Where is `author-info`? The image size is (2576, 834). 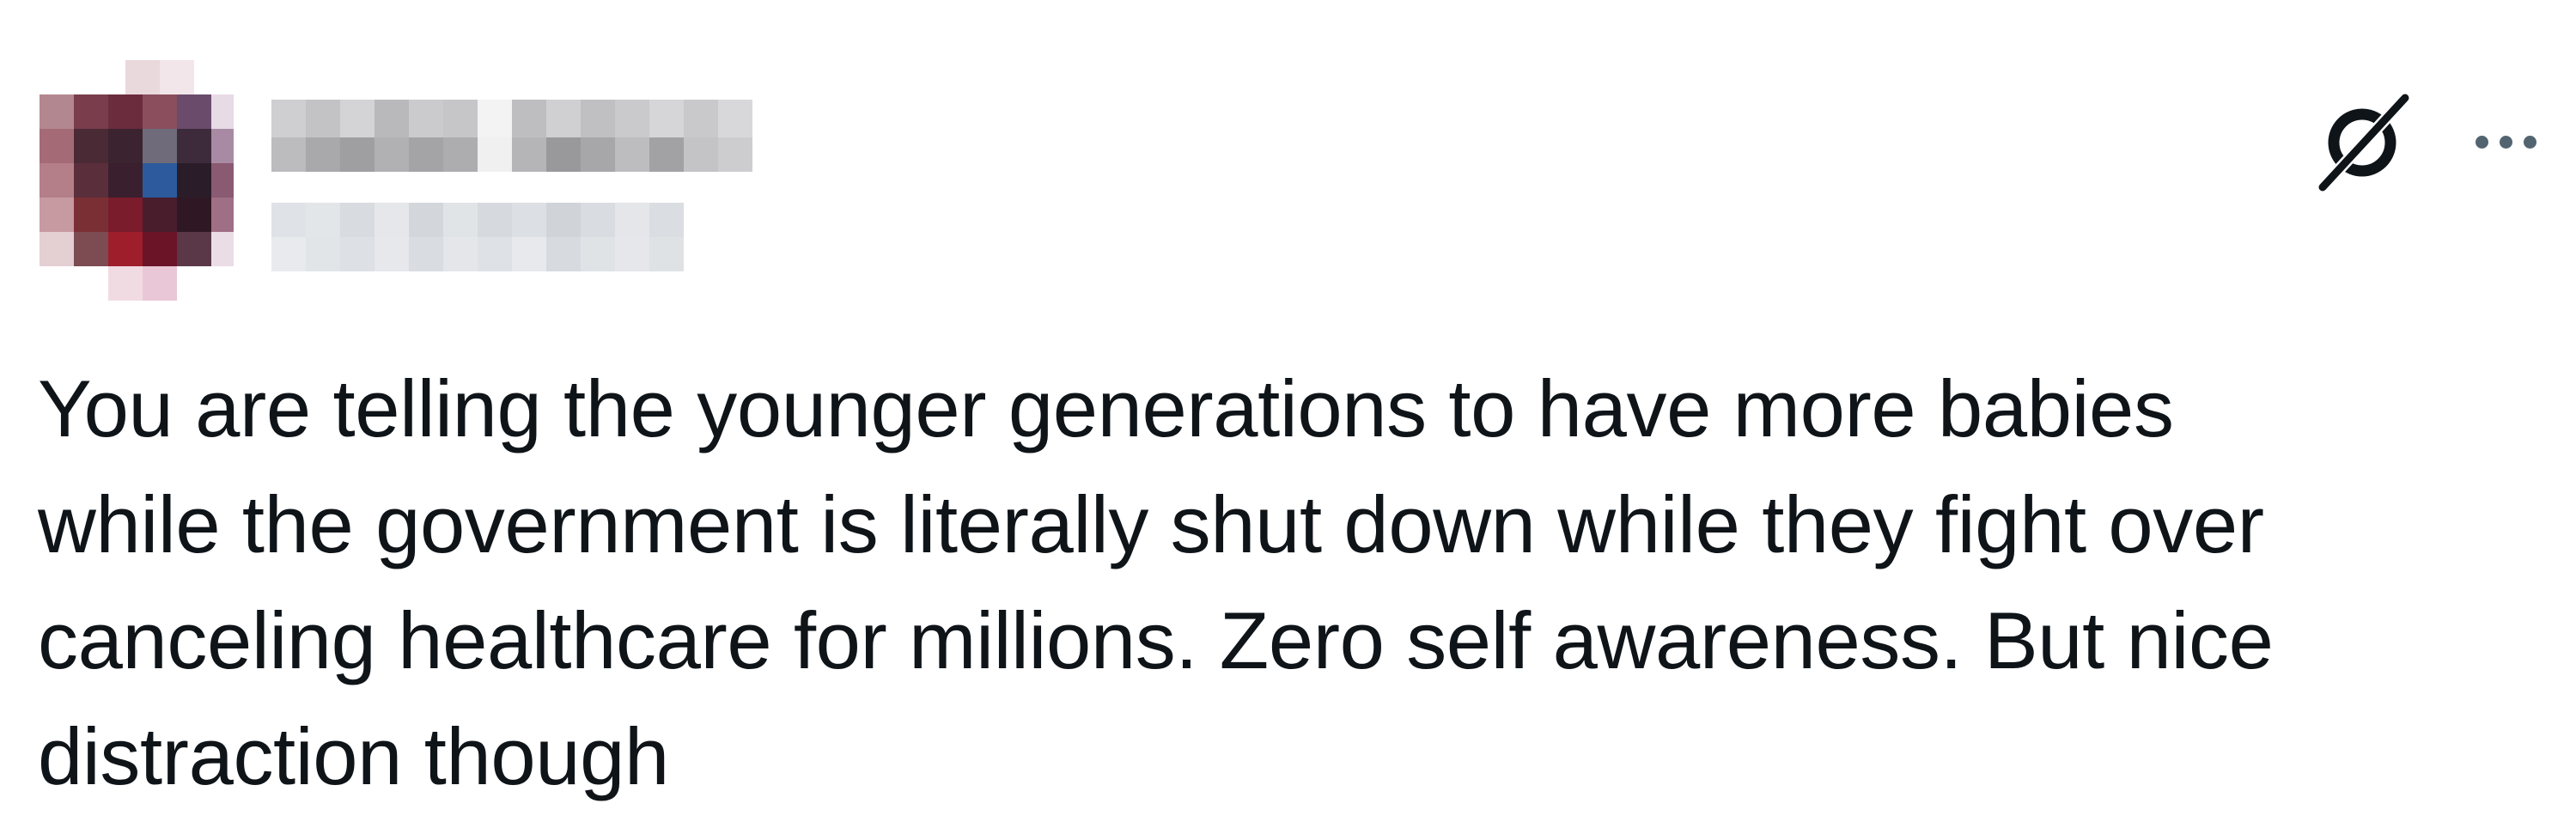
author-info is located at coordinates (520, 190).